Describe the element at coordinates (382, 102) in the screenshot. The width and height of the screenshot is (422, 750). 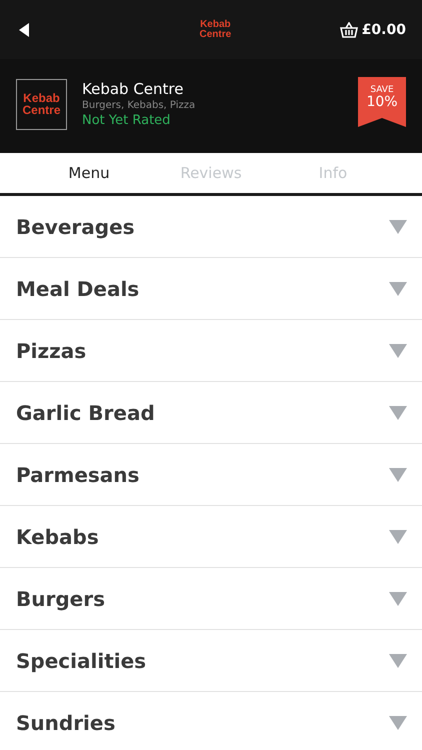
I see `discount-ribbon: SAVE 10%` at that location.